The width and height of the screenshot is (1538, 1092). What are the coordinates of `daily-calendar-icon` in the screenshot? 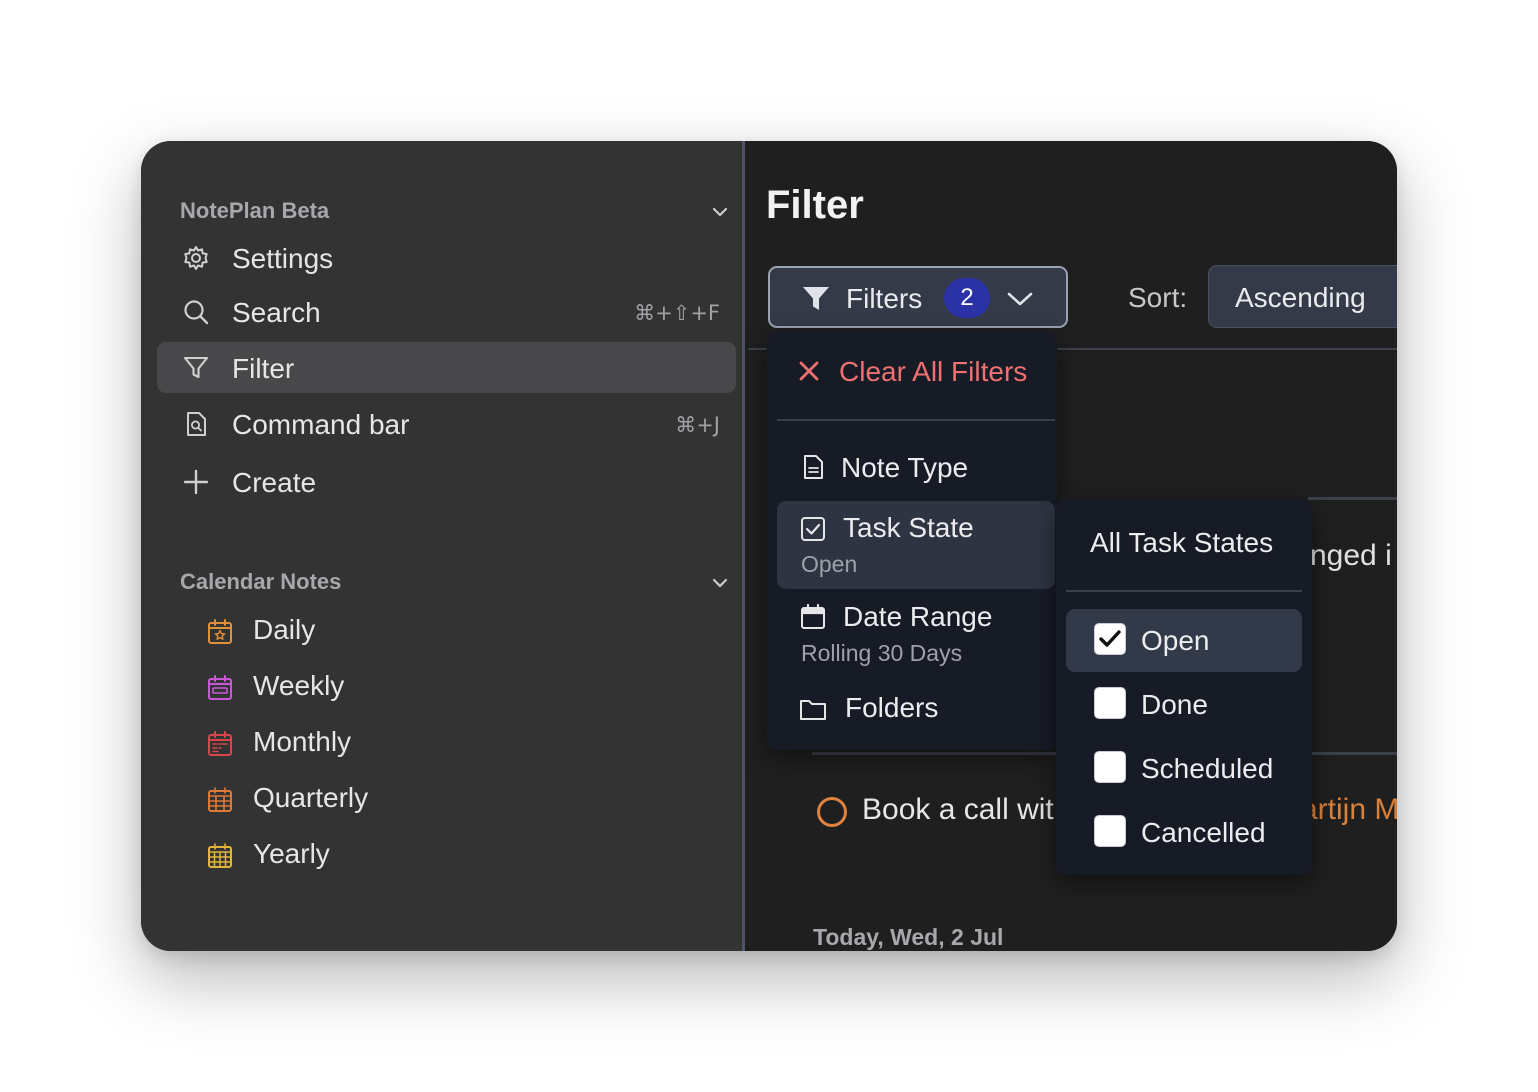 It's located at (220, 632).